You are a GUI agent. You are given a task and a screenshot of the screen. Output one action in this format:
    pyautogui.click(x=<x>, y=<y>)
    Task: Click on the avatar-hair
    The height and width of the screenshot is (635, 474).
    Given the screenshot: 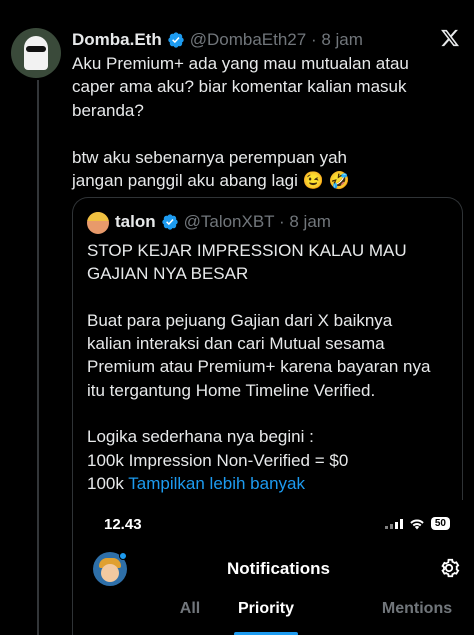 What is the action you would take?
    pyautogui.click(x=98, y=216)
    